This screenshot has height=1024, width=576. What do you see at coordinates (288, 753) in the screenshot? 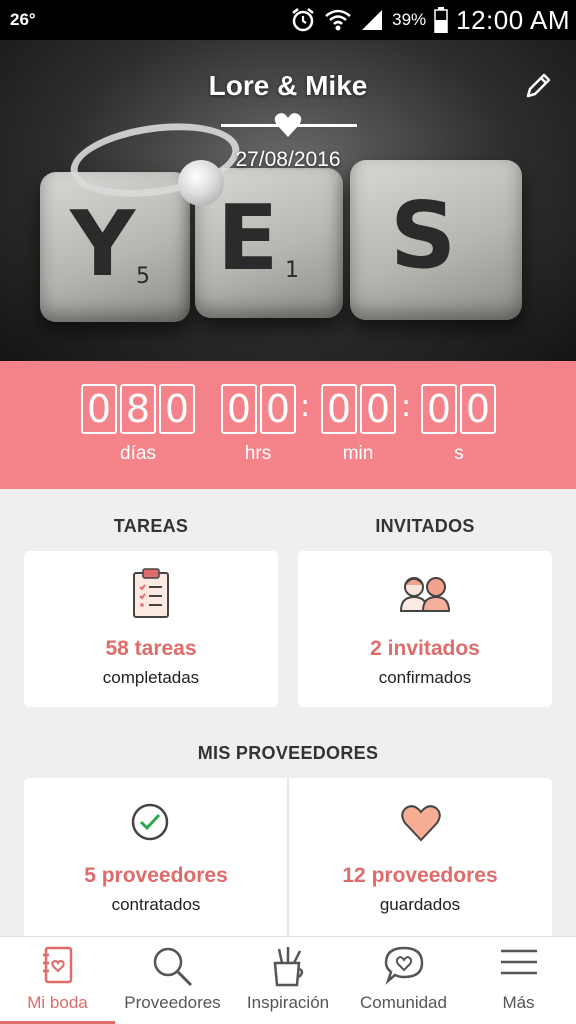
I see `vendors-section-title: MIS PROVEEDORES` at bounding box center [288, 753].